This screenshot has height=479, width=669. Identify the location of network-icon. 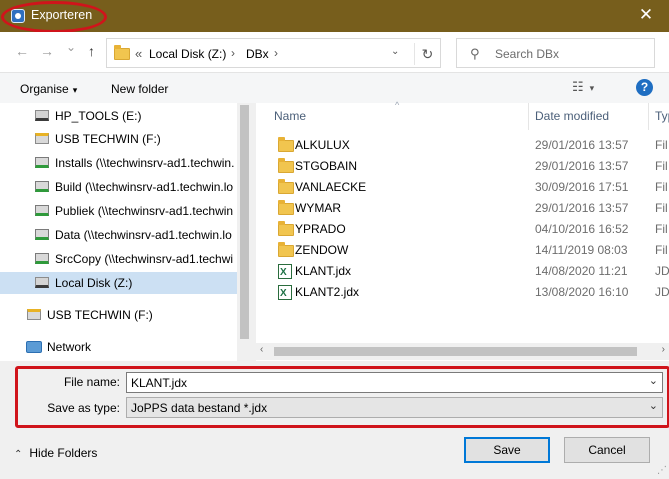
(34, 347).